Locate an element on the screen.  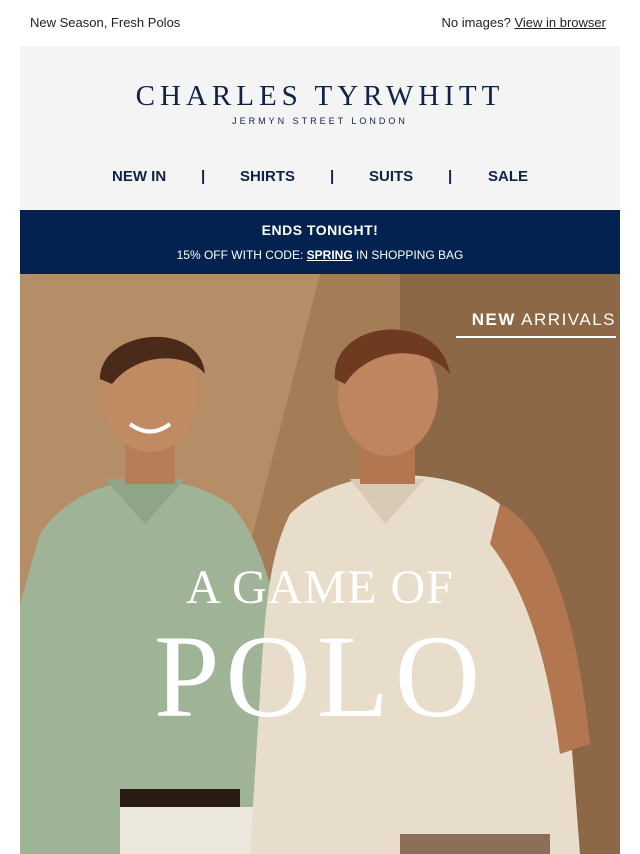
brand-logo: CHARLES TYRWHITT is located at coordinates (320, 96).